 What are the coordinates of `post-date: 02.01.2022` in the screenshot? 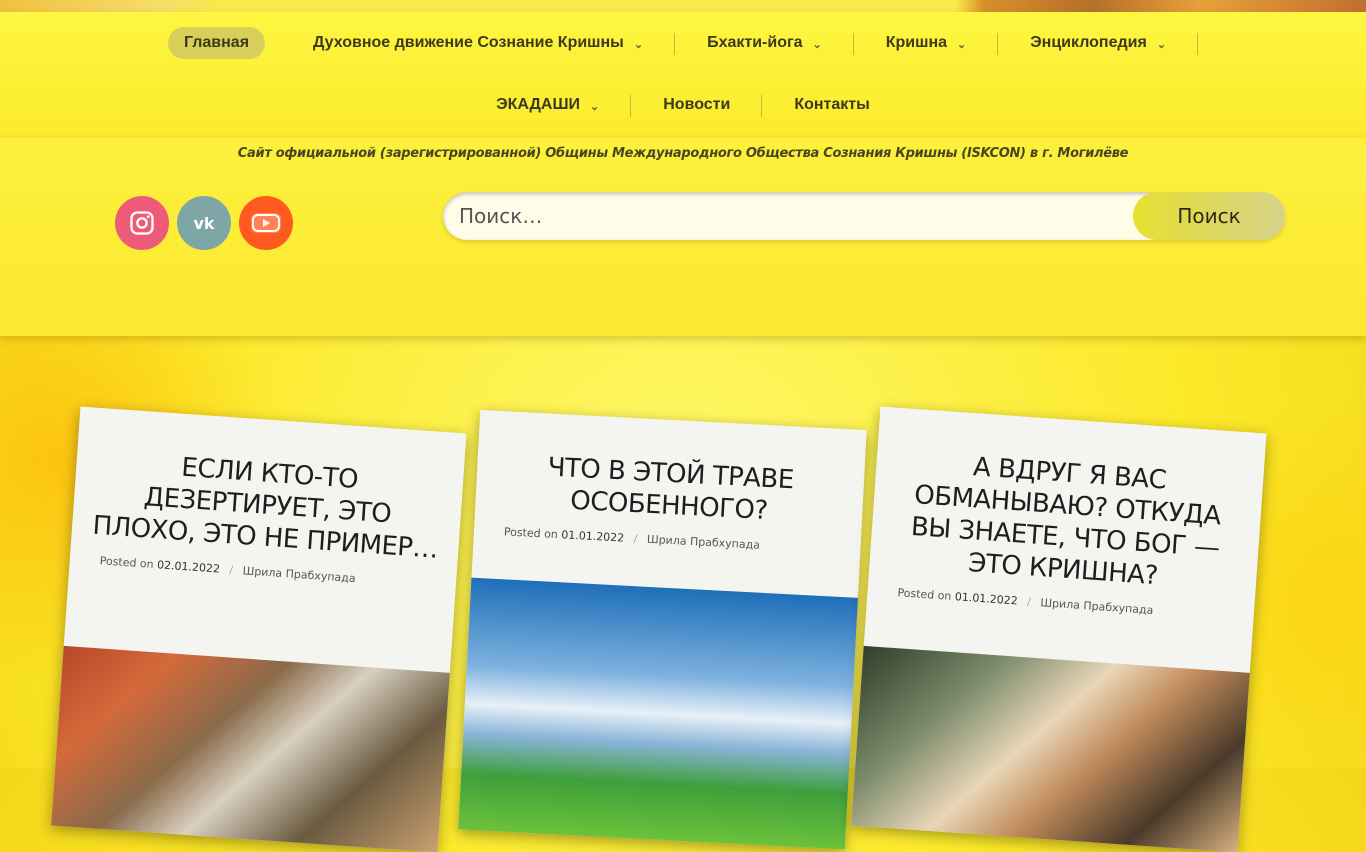 It's located at (189, 566).